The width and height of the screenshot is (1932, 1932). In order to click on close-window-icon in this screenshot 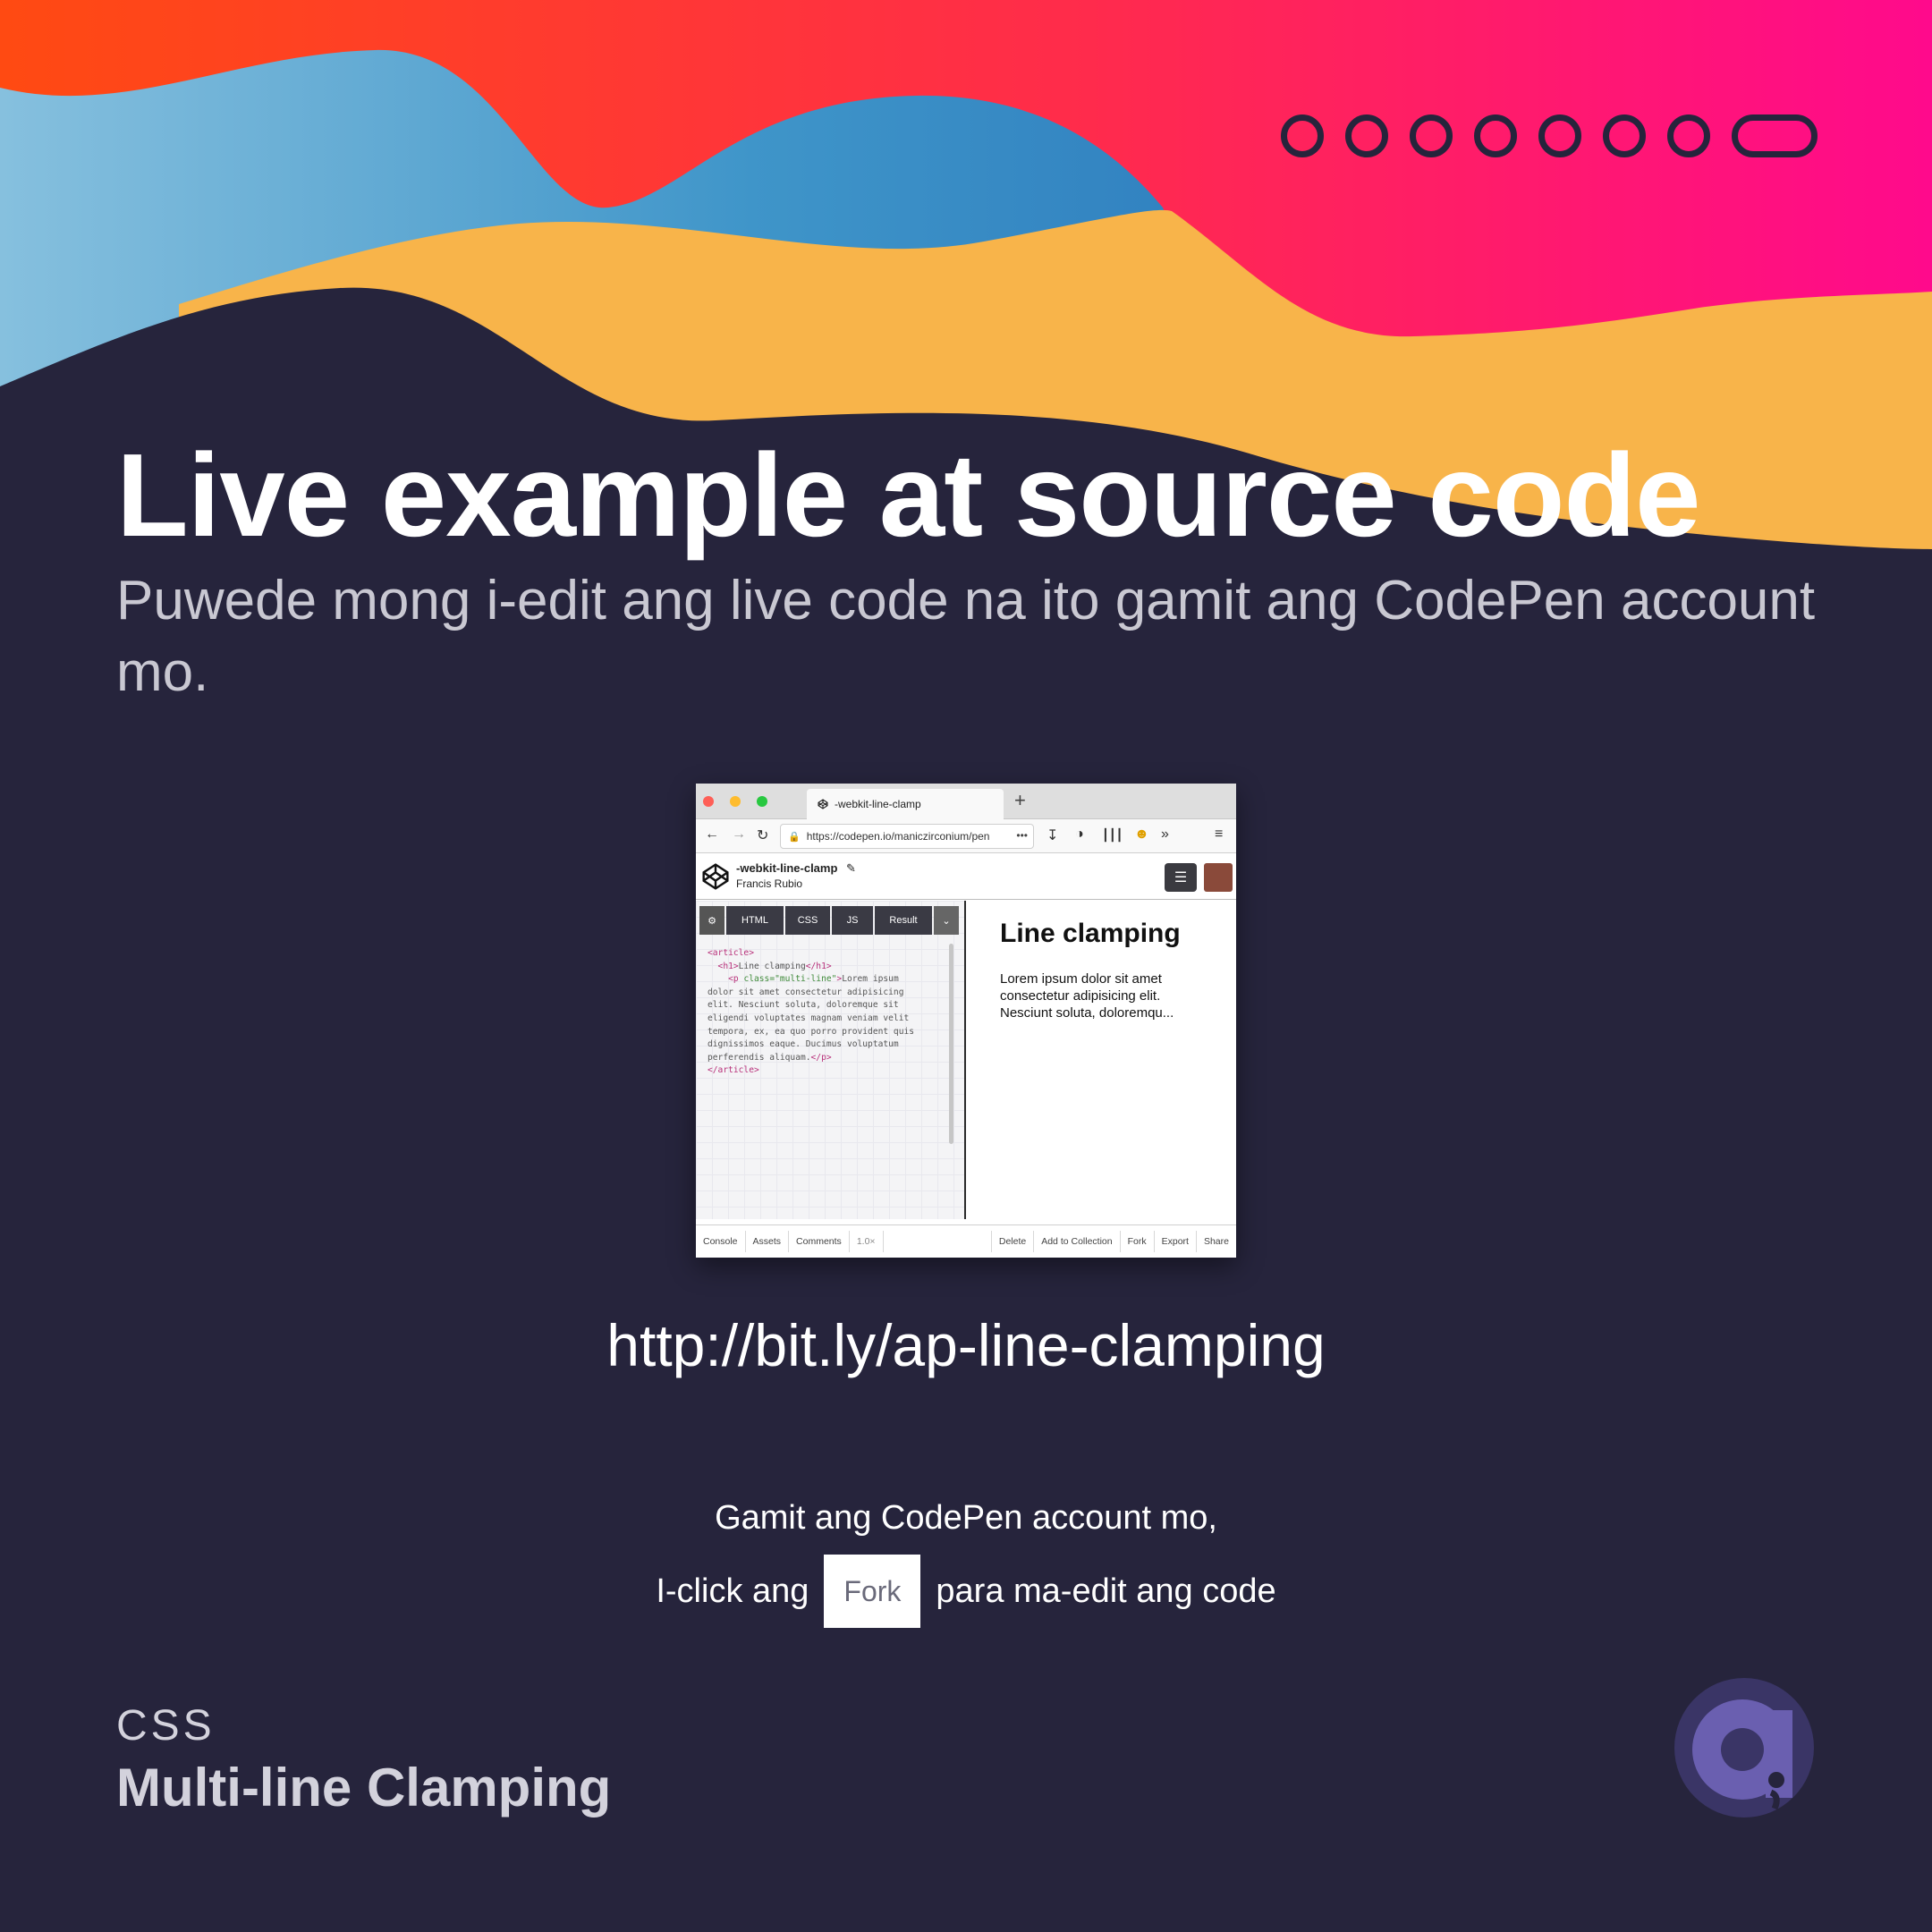, I will do `click(708, 801)`.